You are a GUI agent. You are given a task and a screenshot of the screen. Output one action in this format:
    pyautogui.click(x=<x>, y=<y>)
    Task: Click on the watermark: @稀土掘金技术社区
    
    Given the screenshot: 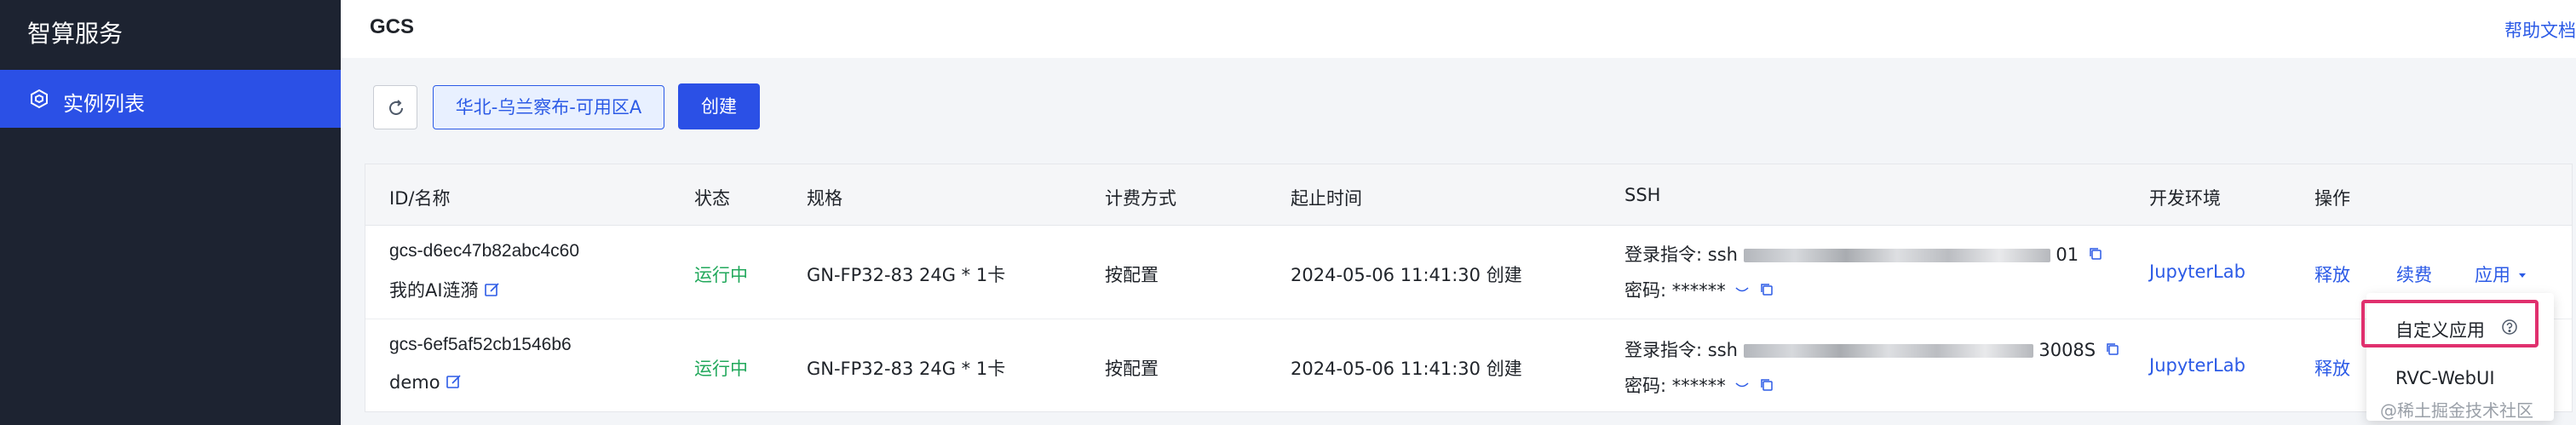 What is the action you would take?
    pyautogui.click(x=2456, y=410)
    